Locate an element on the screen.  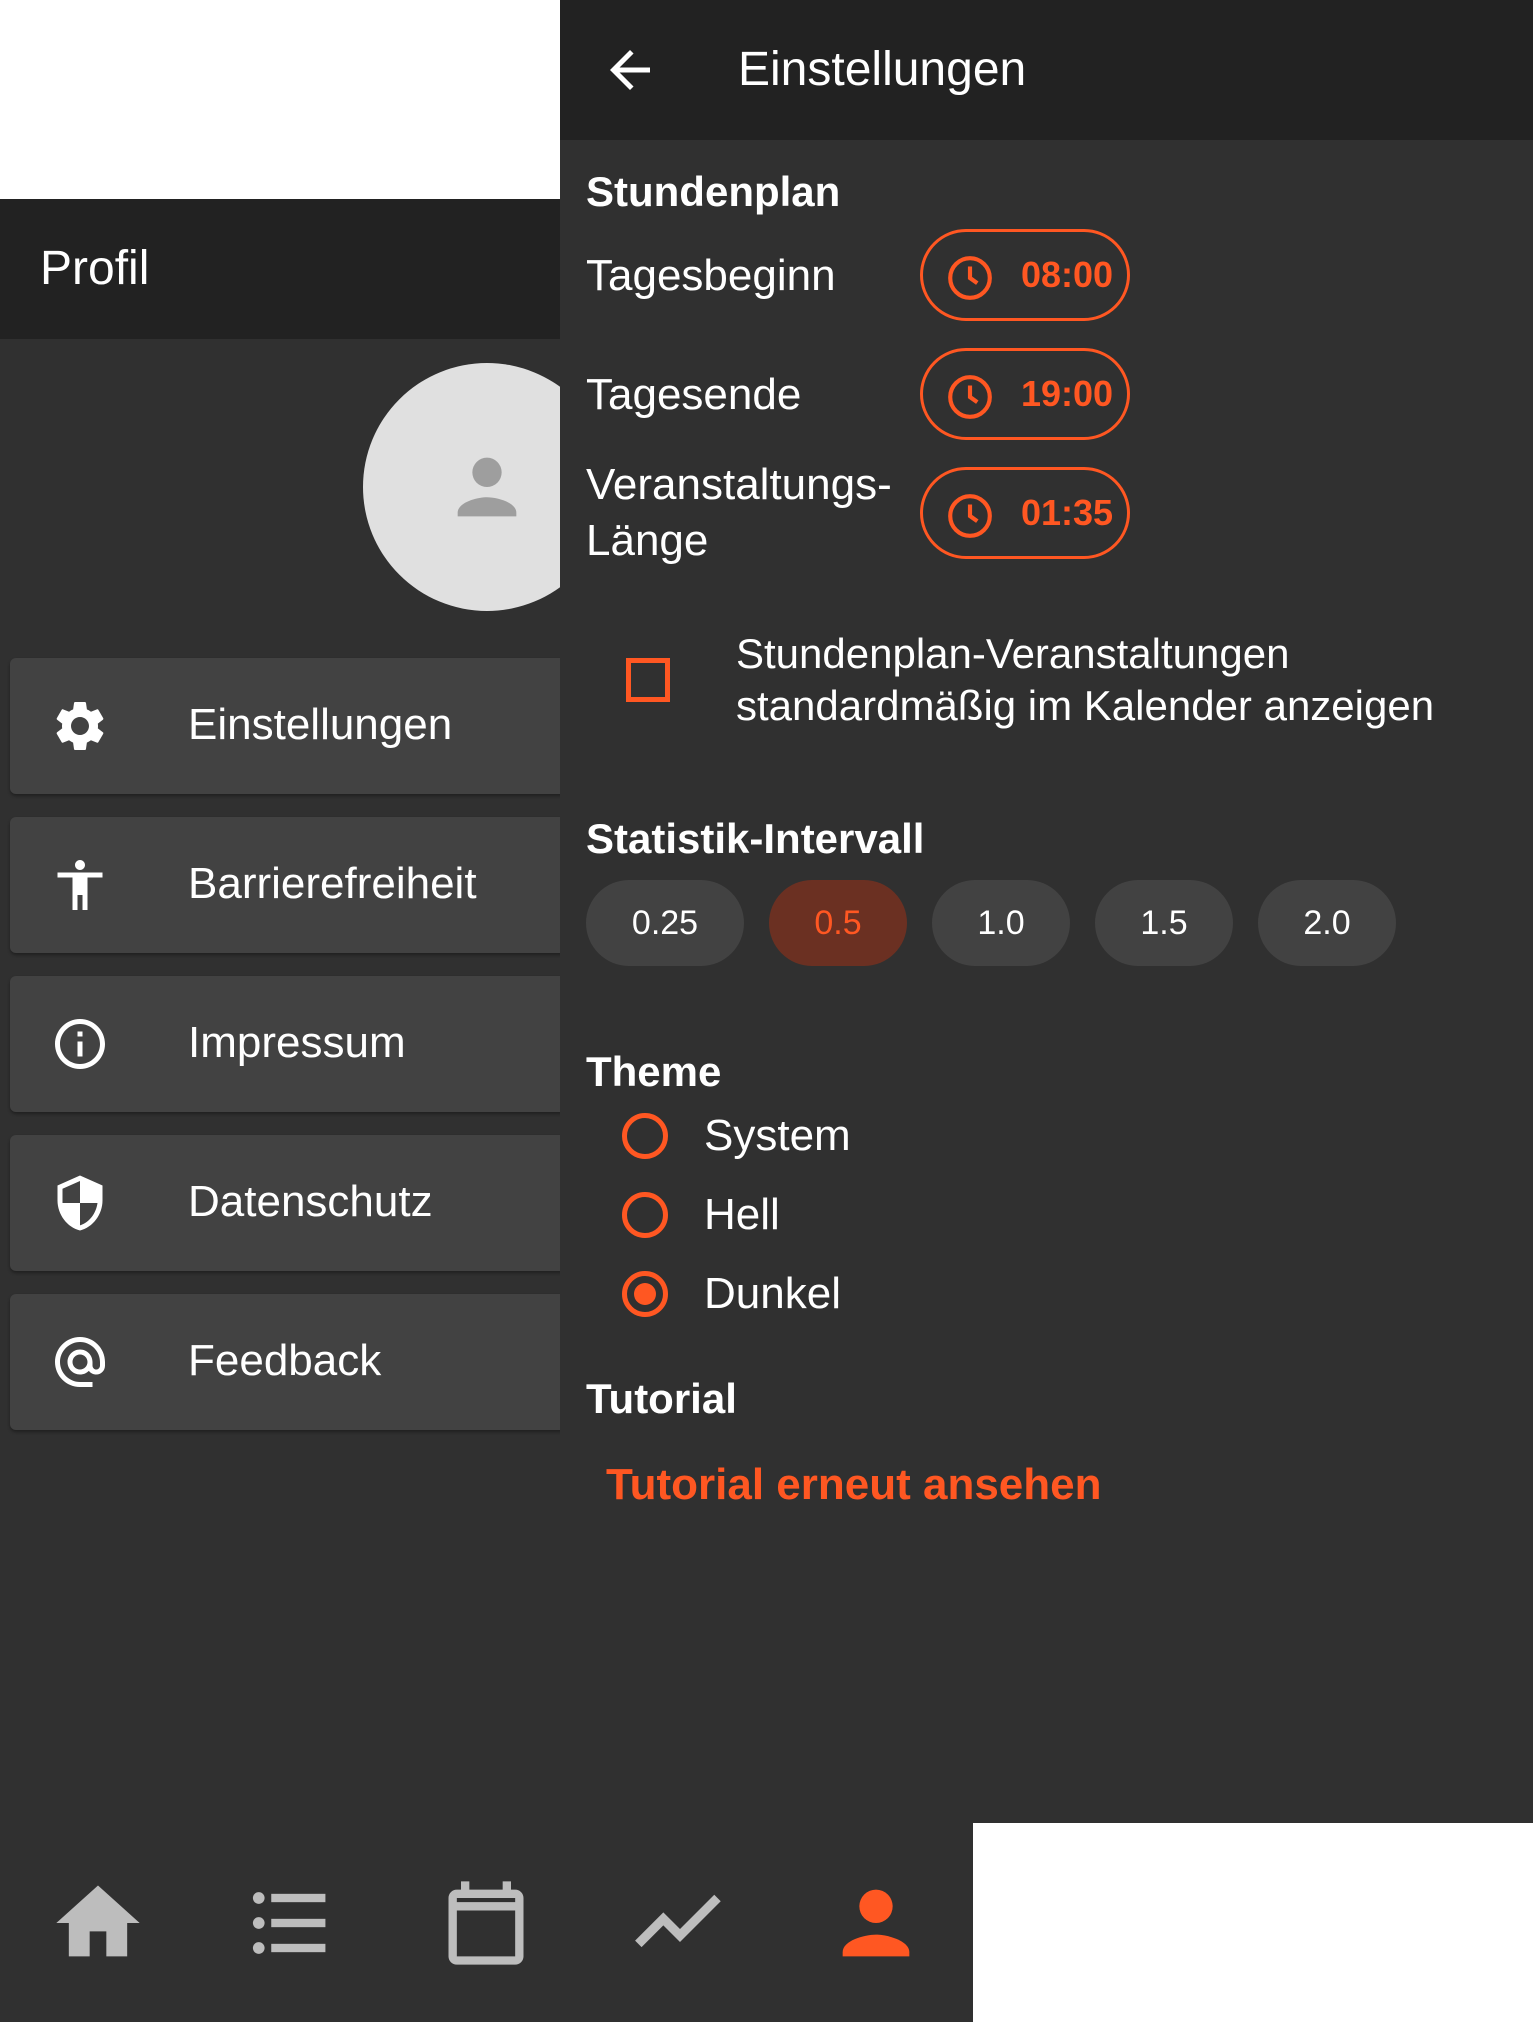
event-length-button: 01:35 is located at coordinates (1025, 513).